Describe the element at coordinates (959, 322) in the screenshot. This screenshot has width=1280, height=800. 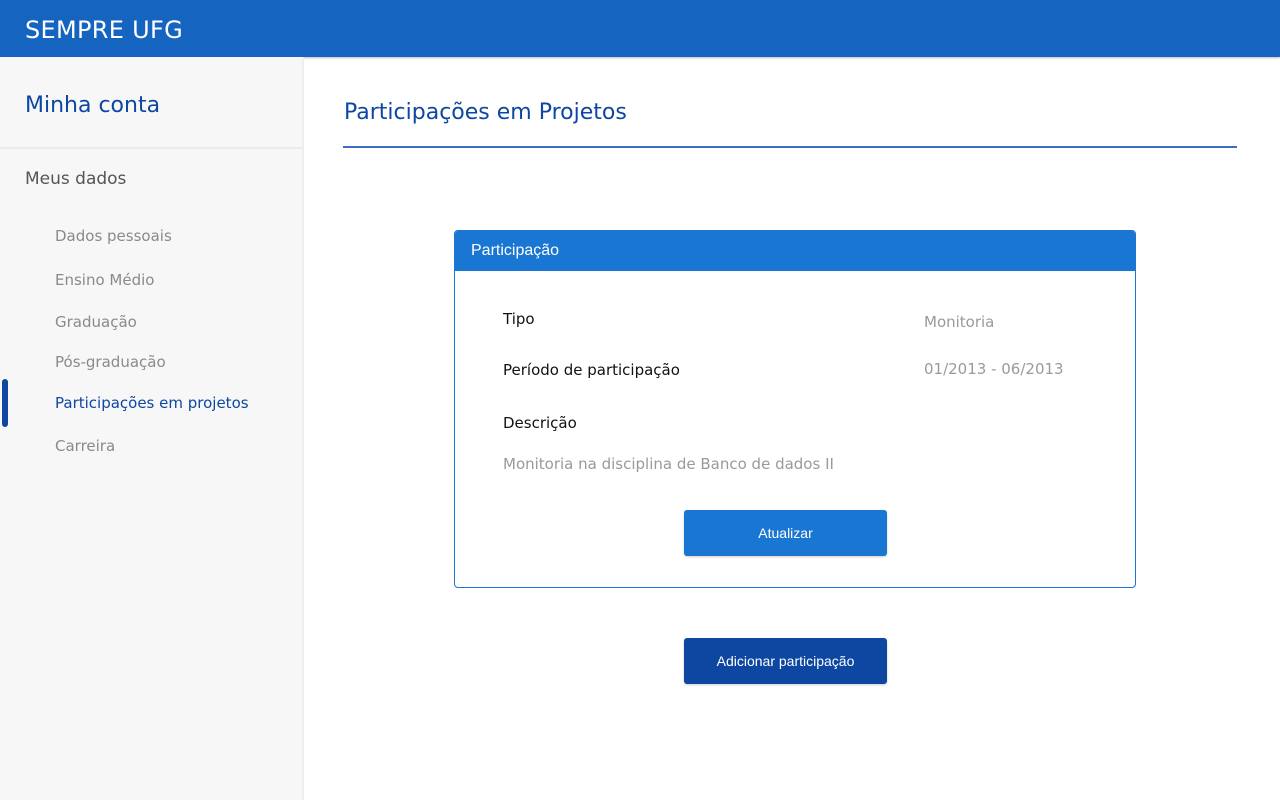
I see `tipo-value: Monitoria` at that location.